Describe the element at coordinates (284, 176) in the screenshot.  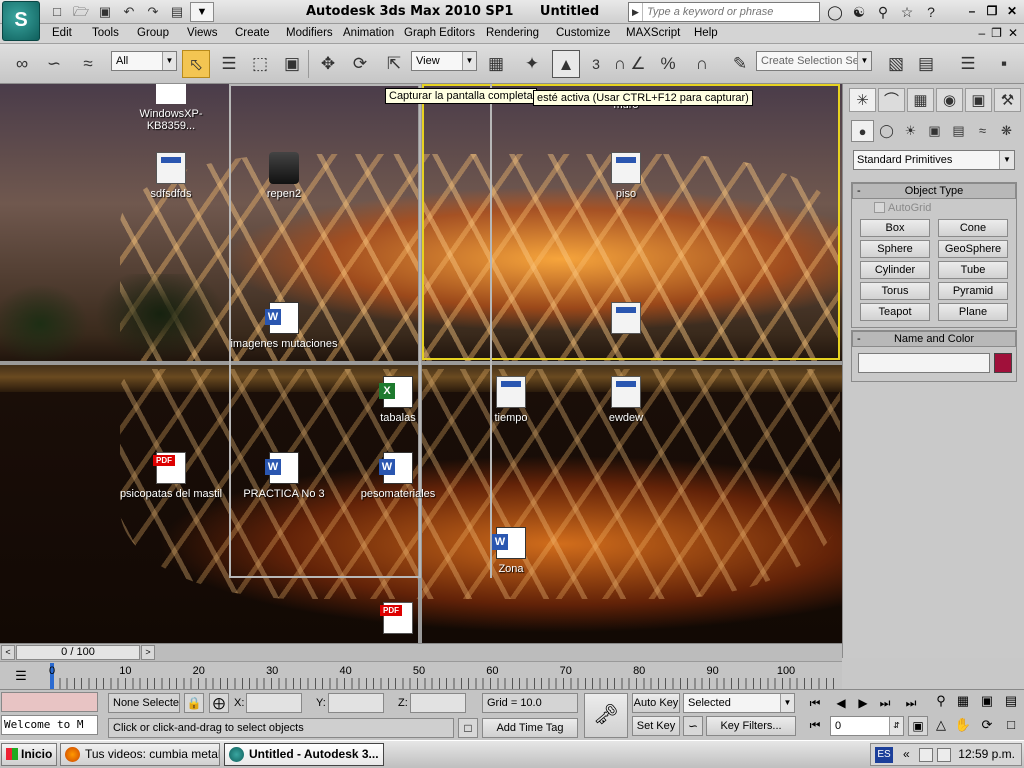
I see `desktop-icon: repen2` at that location.